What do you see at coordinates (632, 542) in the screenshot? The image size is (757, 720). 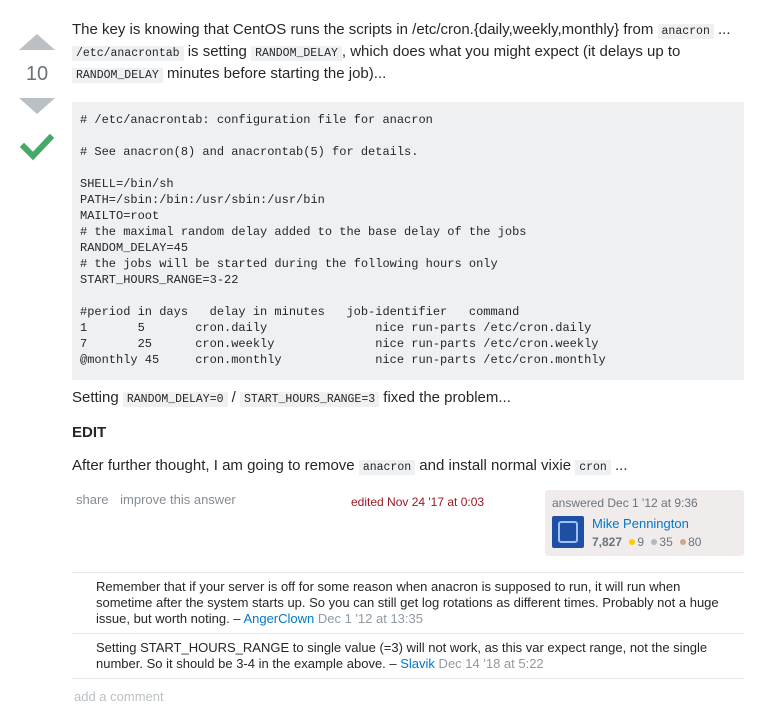 I see `gold-badge-icon` at bounding box center [632, 542].